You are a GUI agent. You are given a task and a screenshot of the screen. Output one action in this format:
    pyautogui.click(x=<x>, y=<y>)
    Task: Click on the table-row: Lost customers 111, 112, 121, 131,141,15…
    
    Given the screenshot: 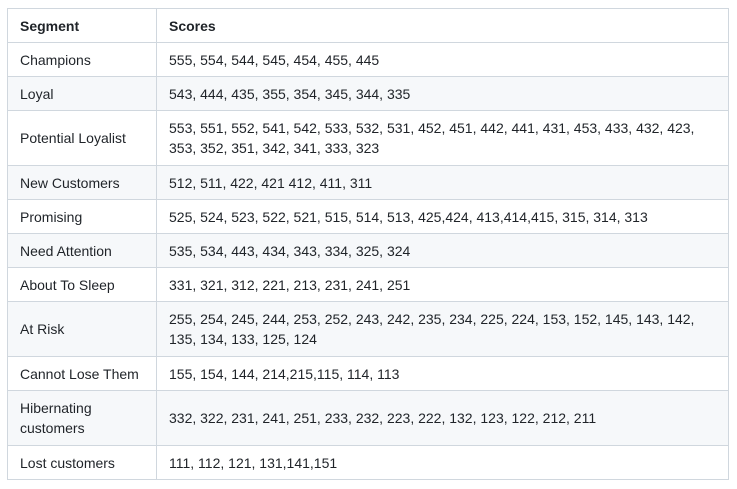 What is the action you would take?
    pyautogui.click(x=368, y=462)
    